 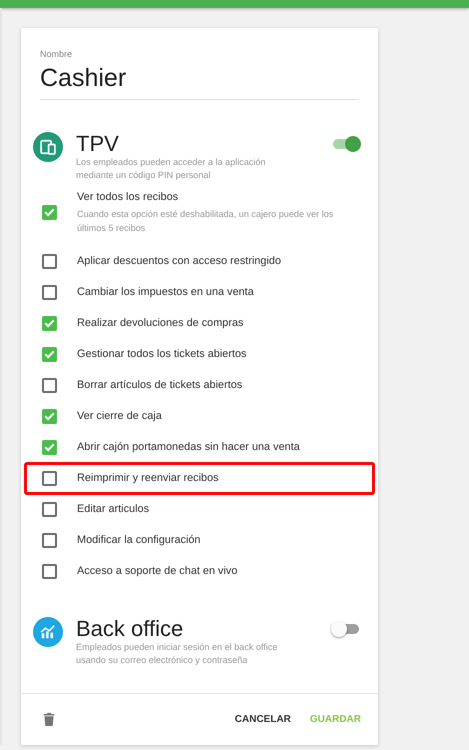 What do you see at coordinates (98, 144) in the screenshot?
I see `section-title: TPV` at bounding box center [98, 144].